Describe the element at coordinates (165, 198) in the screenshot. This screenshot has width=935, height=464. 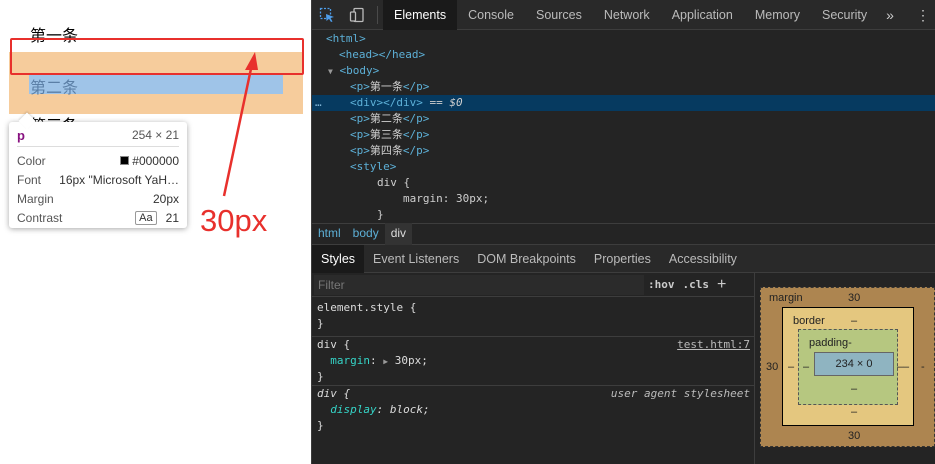
I see `tooltip-value: 20px` at that location.